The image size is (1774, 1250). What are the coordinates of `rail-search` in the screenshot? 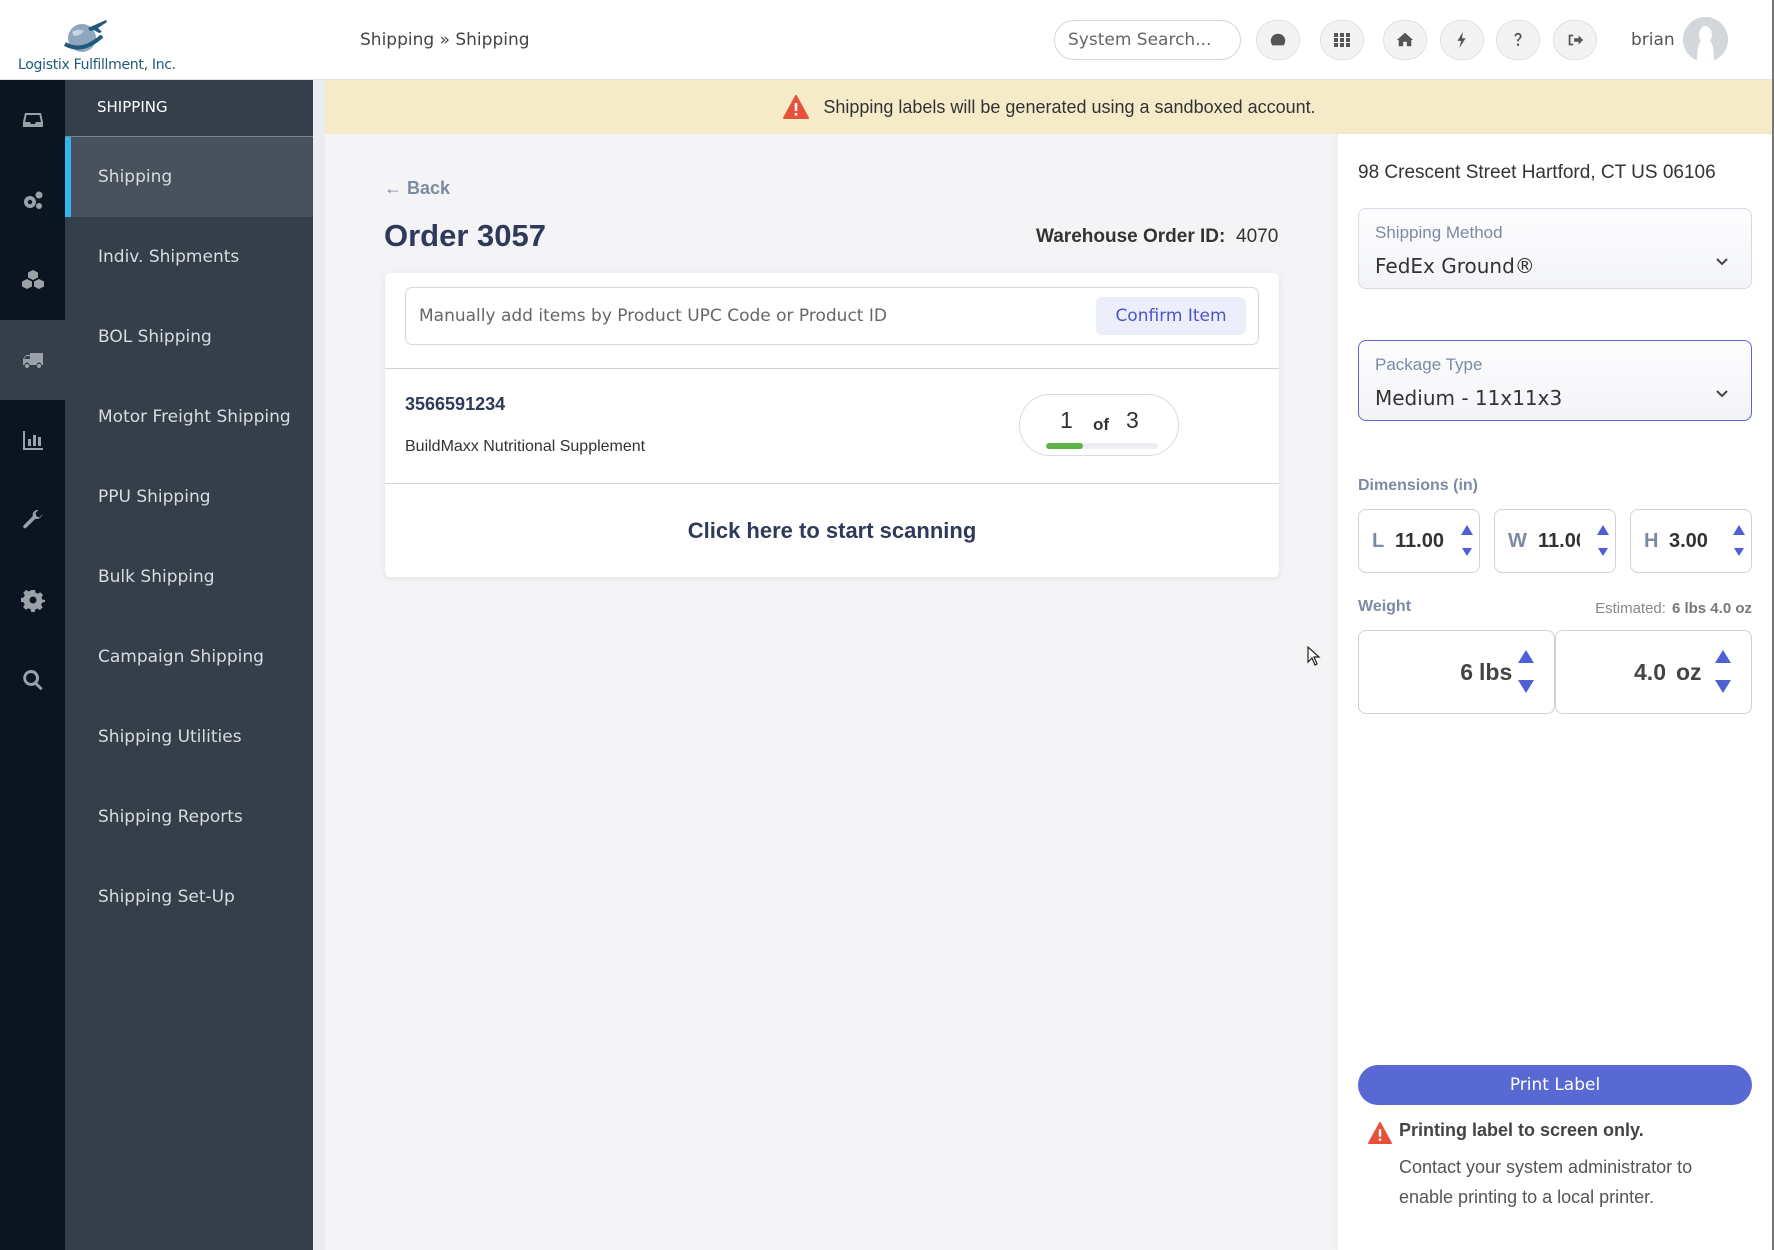 It's located at (32, 680).